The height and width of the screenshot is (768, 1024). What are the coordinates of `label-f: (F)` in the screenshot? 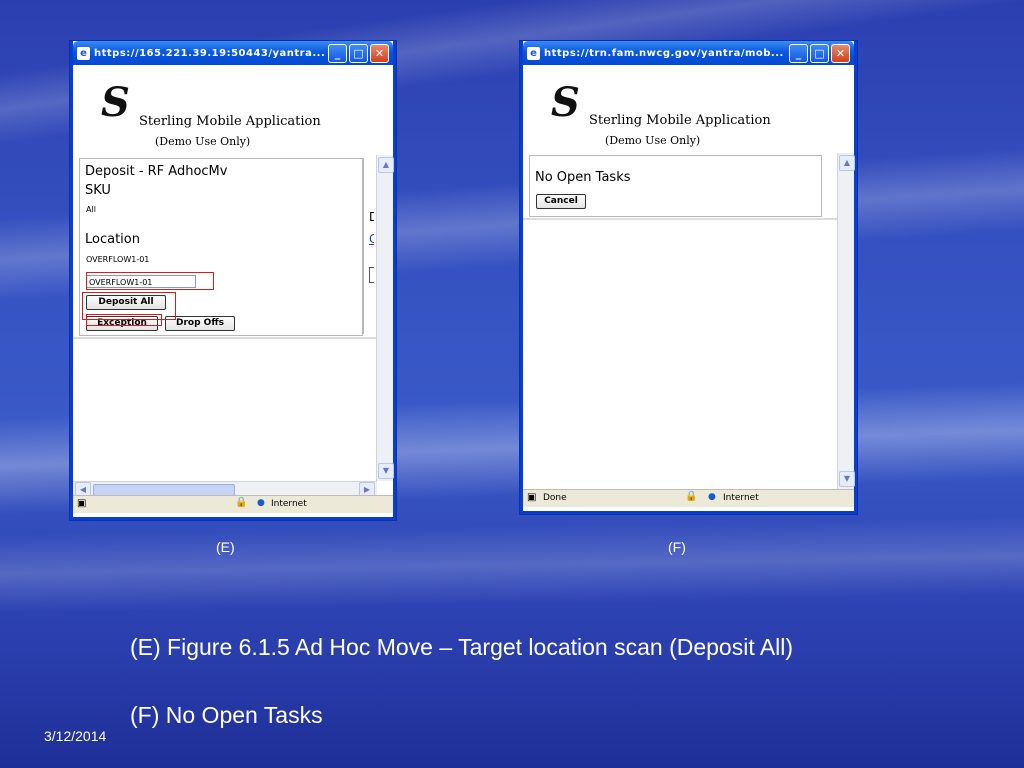 It's located at (677, 547).